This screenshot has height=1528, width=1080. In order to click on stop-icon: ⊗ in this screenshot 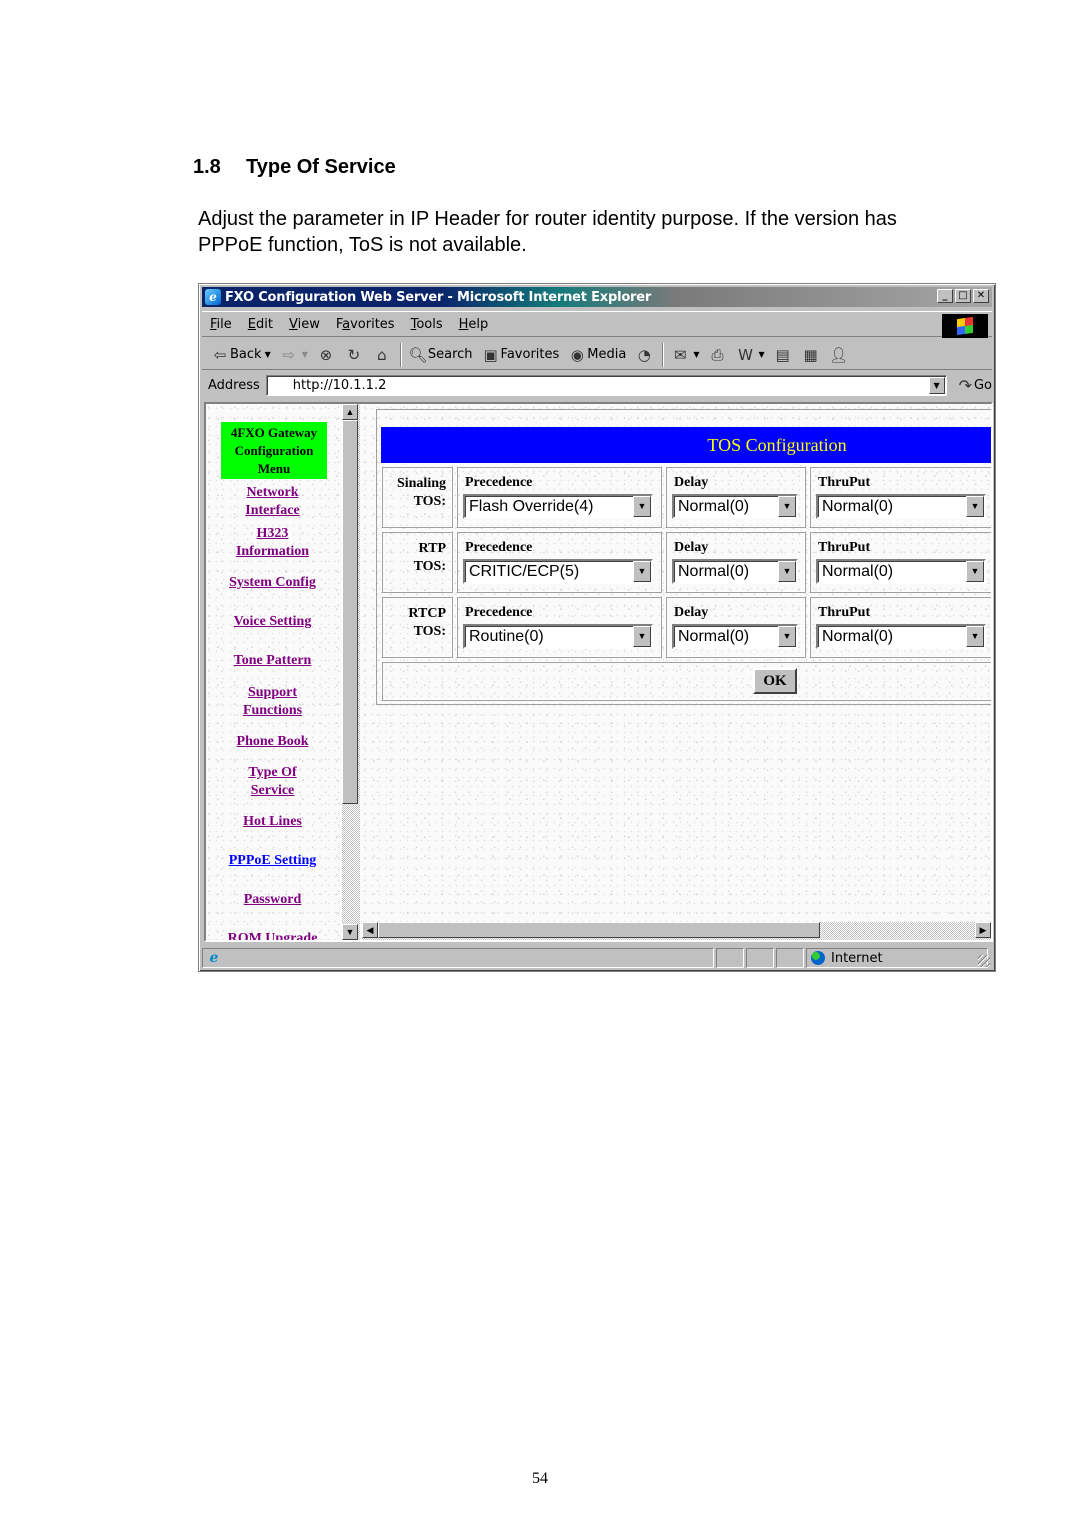, I will do `click(326, 354)`.